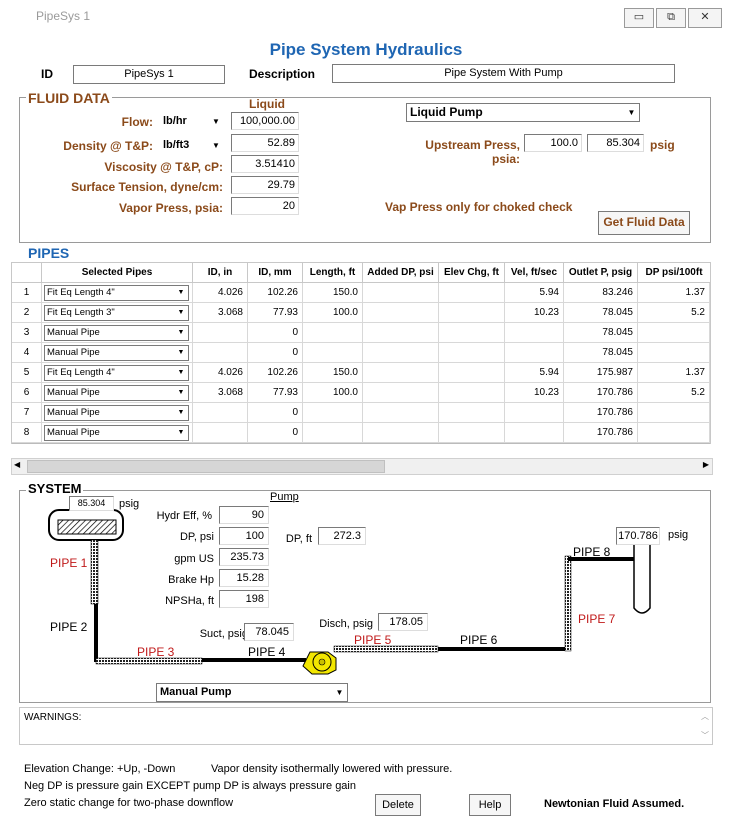  What do you see at coordinates (244, 515) in the screenshot?
I see `hydr-eff-input: 90` at bounding box center [244, 515].